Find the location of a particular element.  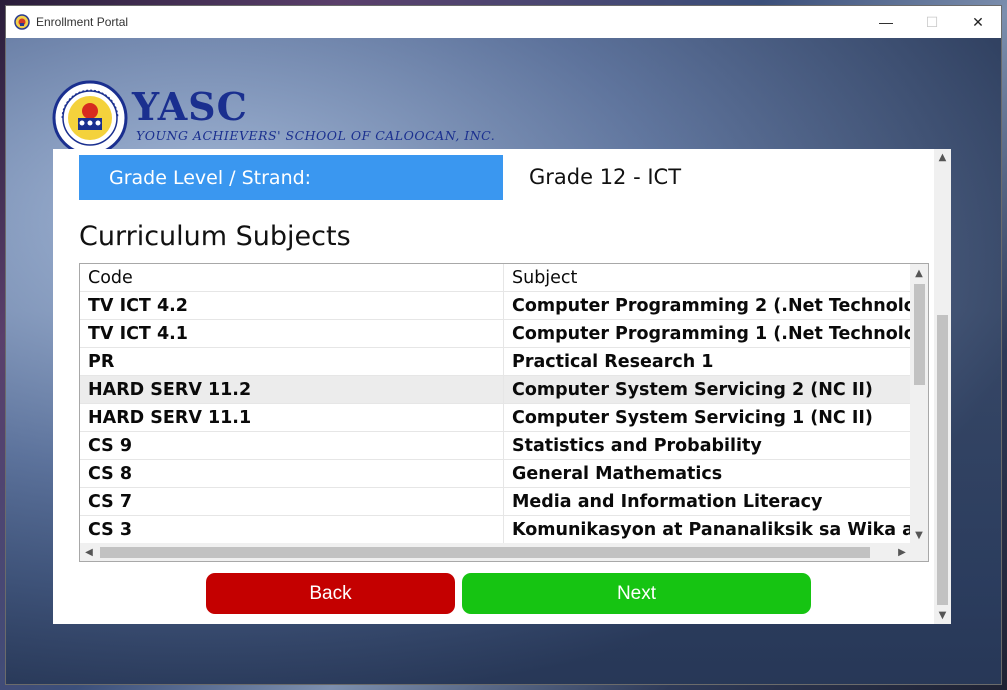

subject-code-cell: HARD SERV 11.1 is located at coordinates (292, 417).